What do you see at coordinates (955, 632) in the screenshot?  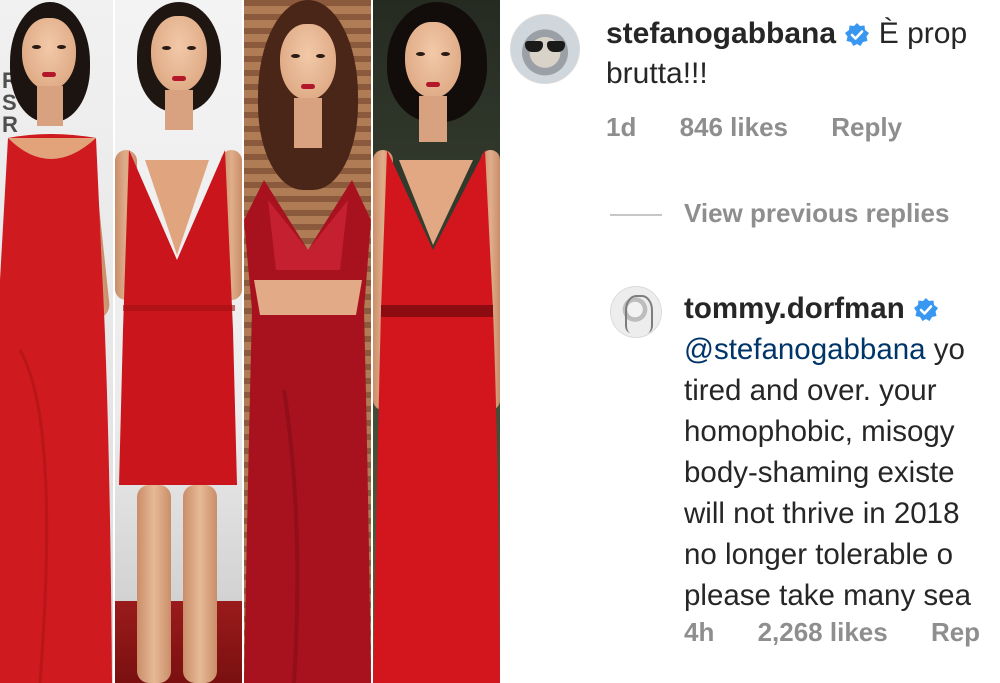 I see `reply-button: Rep` at bounding box center [955, 632].